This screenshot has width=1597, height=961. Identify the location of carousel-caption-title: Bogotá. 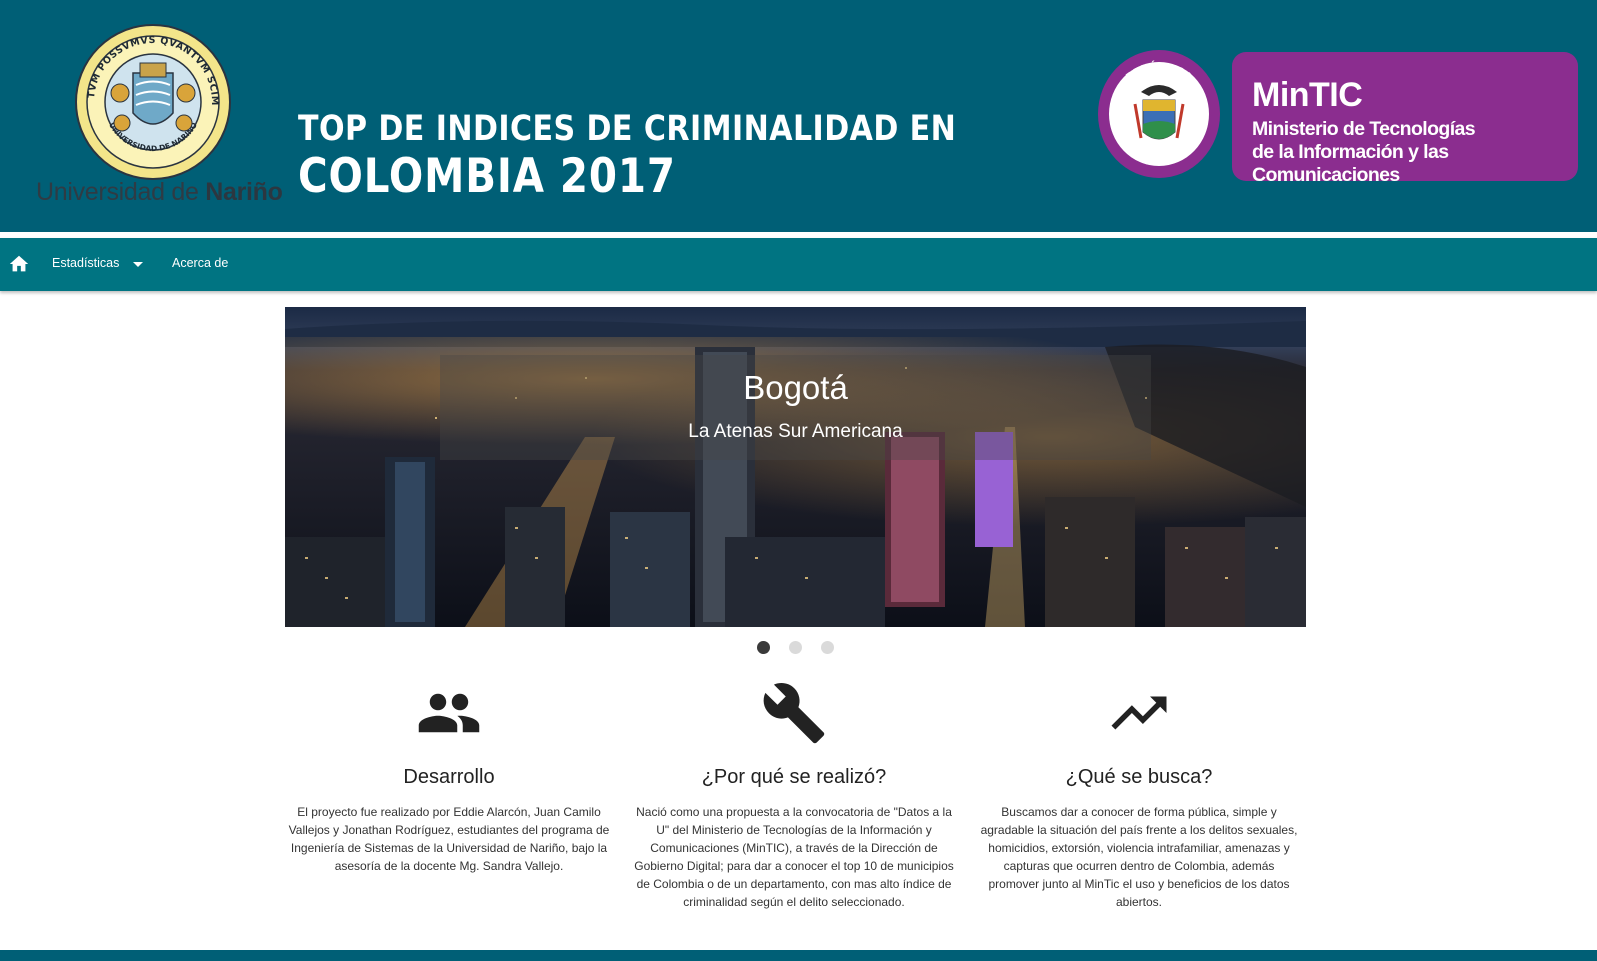
(795, 387).